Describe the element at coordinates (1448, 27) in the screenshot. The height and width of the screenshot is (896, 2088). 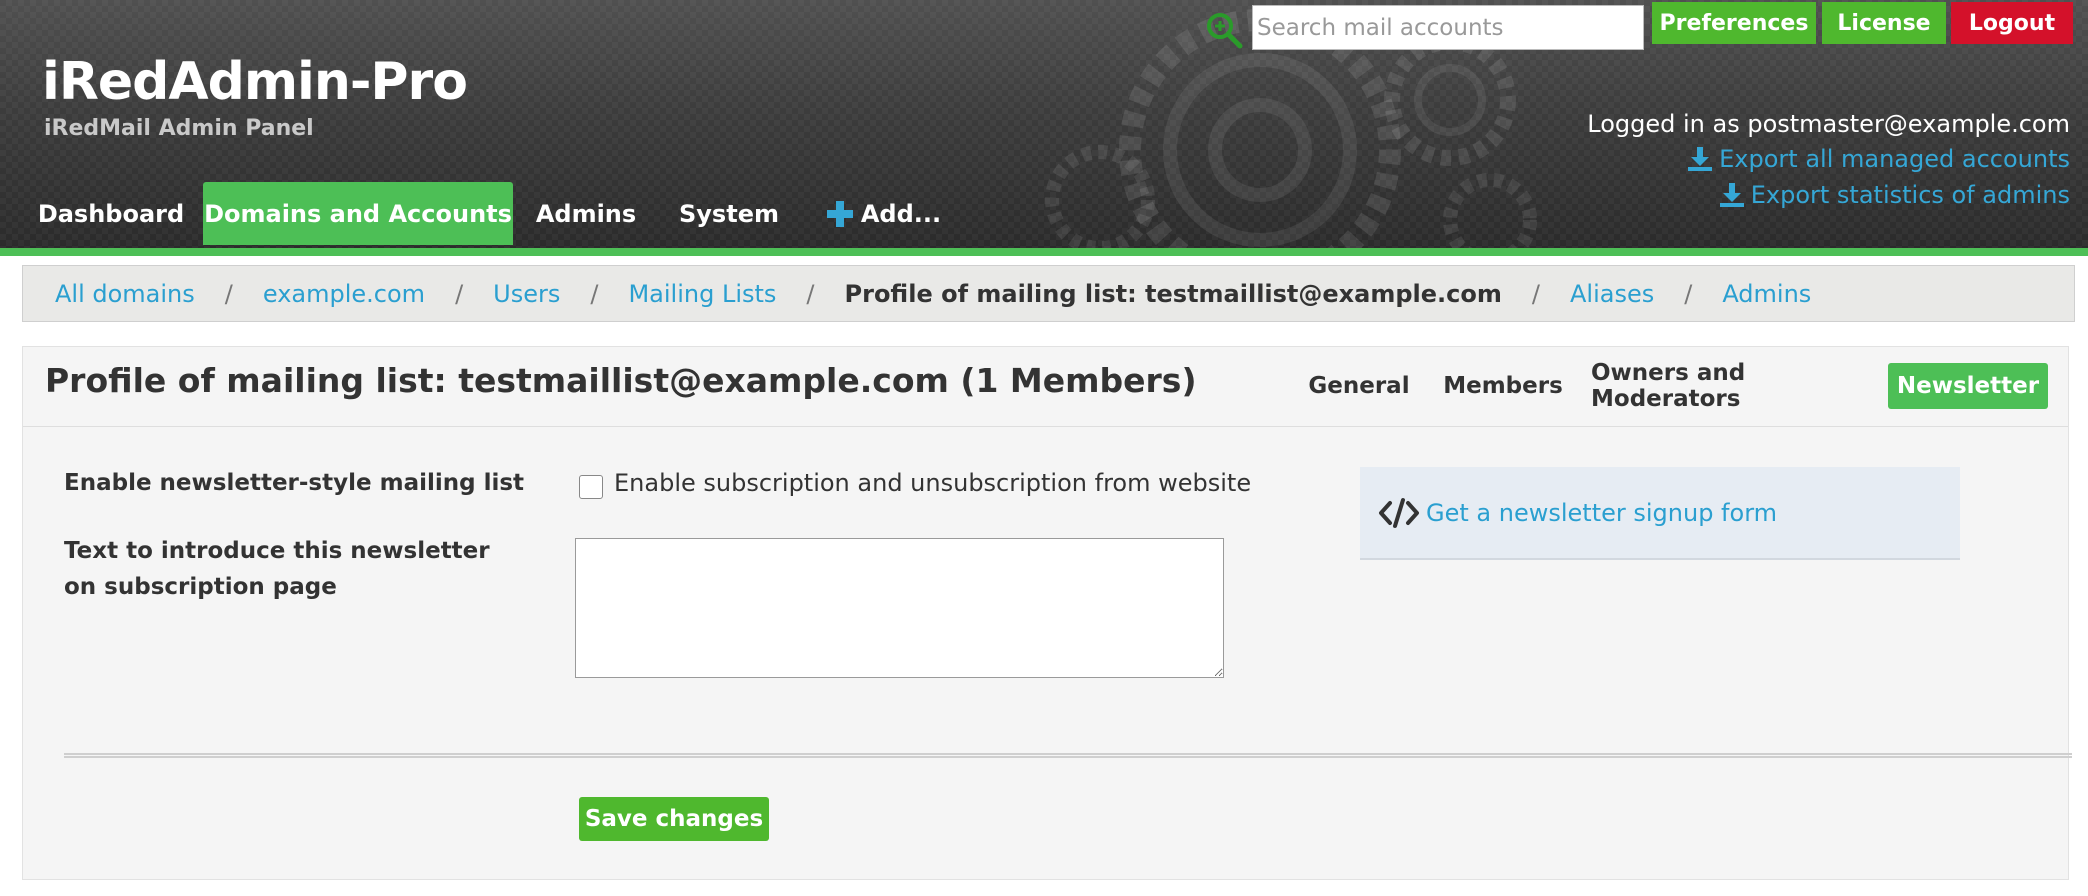
I see `search-input` at that location.